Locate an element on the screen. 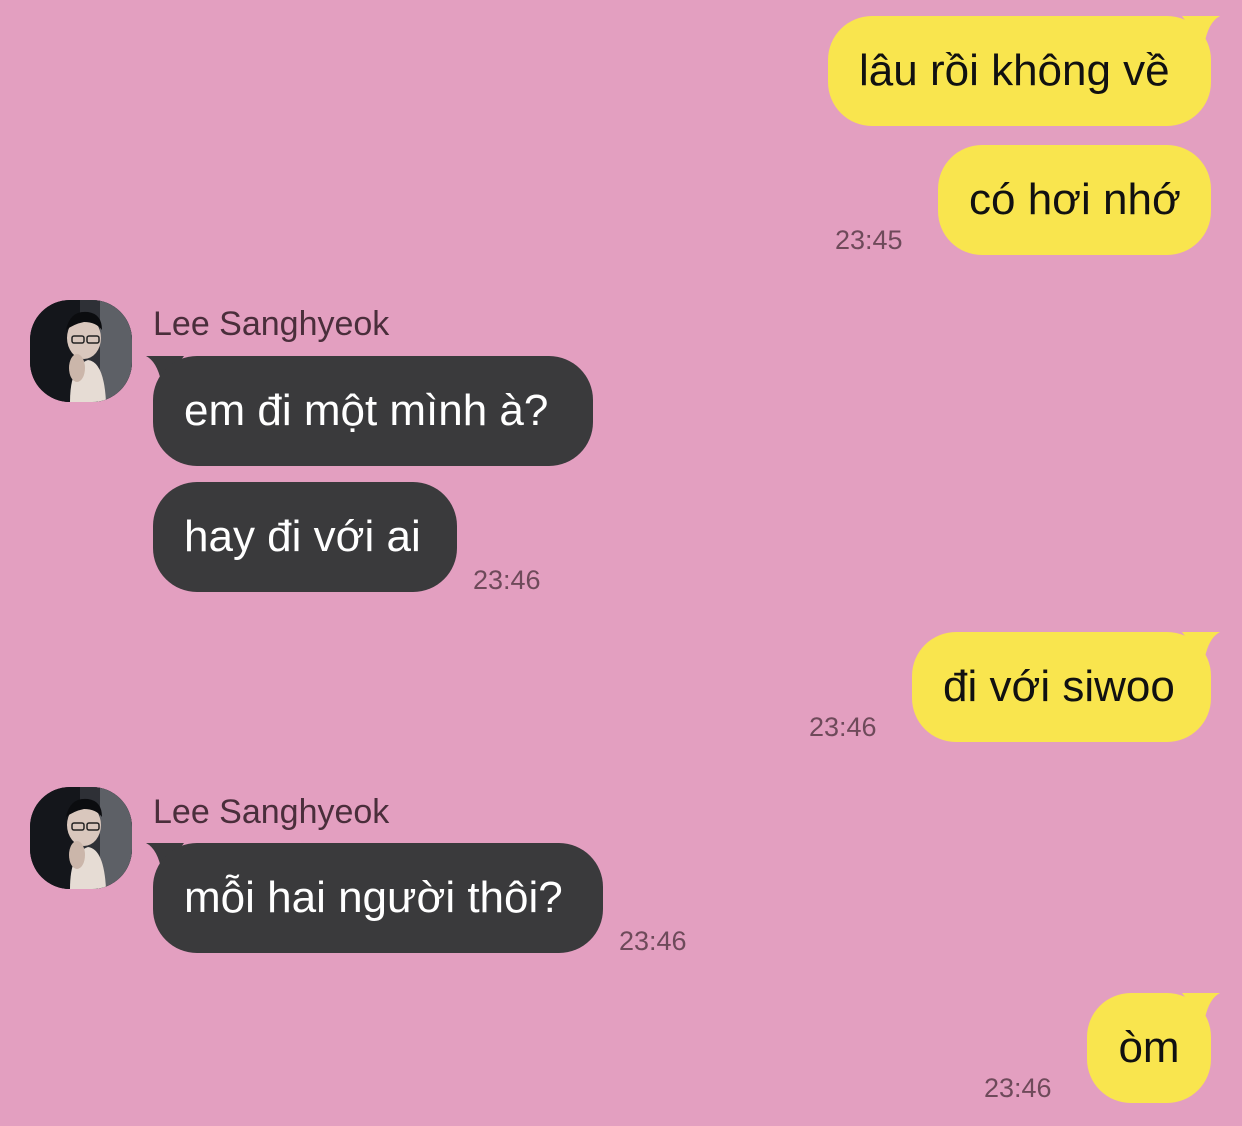 The image size is (1242, 1126). message-text: hay đi với ai is located at coordinates (302, 536).